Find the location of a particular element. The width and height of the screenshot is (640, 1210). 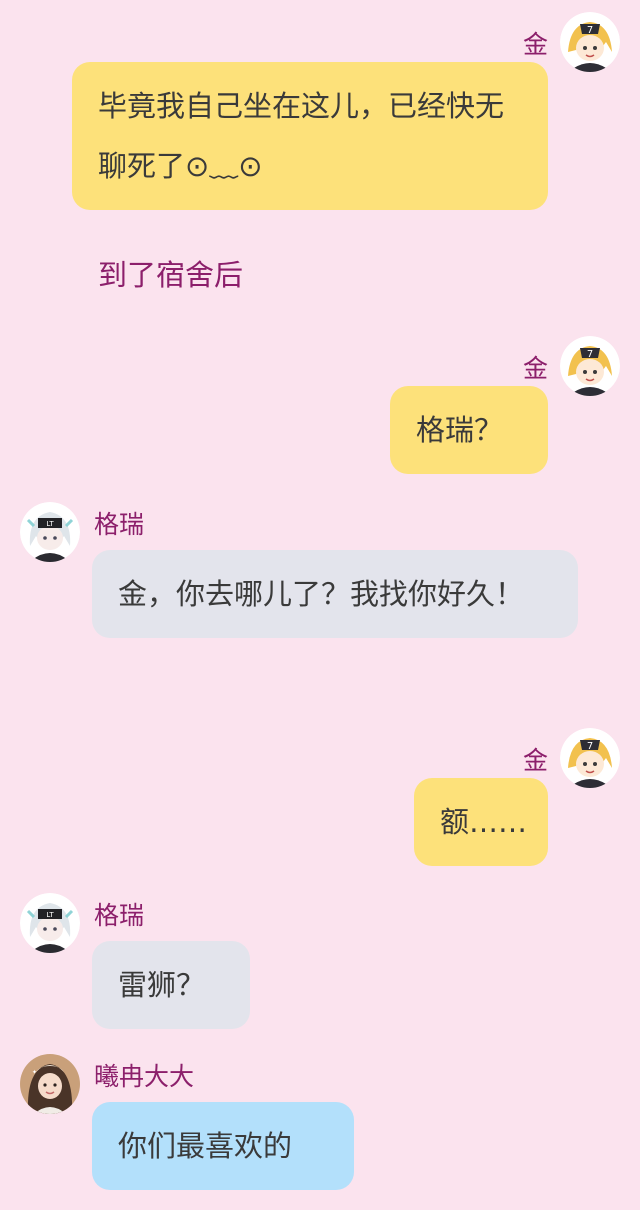

girl-avatar-icon: ✦ is located at coordinates (50, 1084).